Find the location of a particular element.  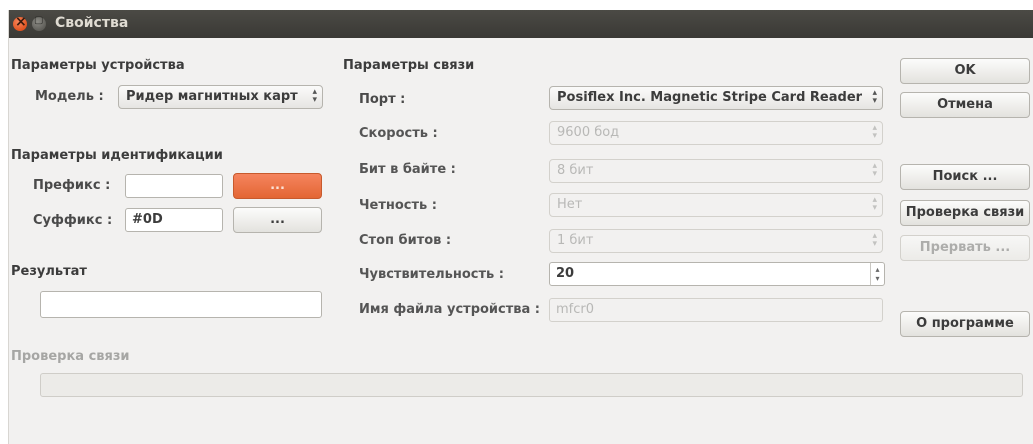

minimize-icon is located at coordinates (39, 23).